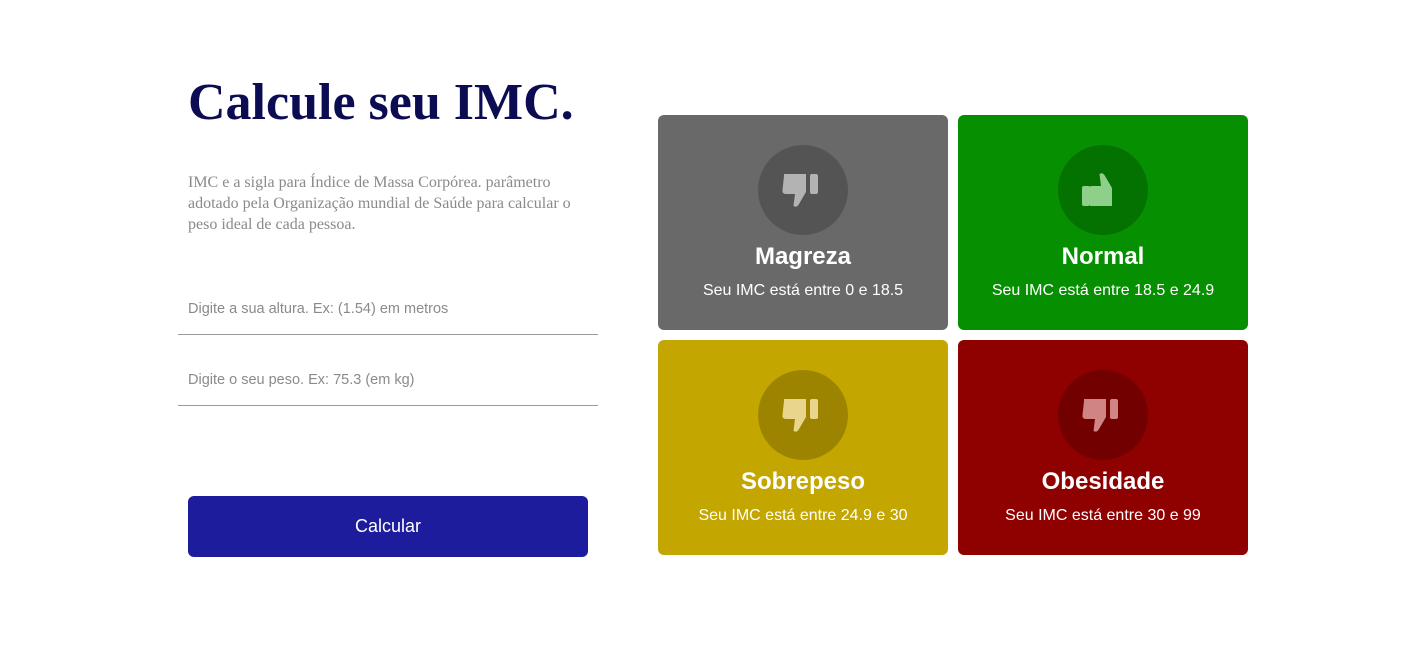  I want to click on thumbs-up-icon, so click(1103, 190).